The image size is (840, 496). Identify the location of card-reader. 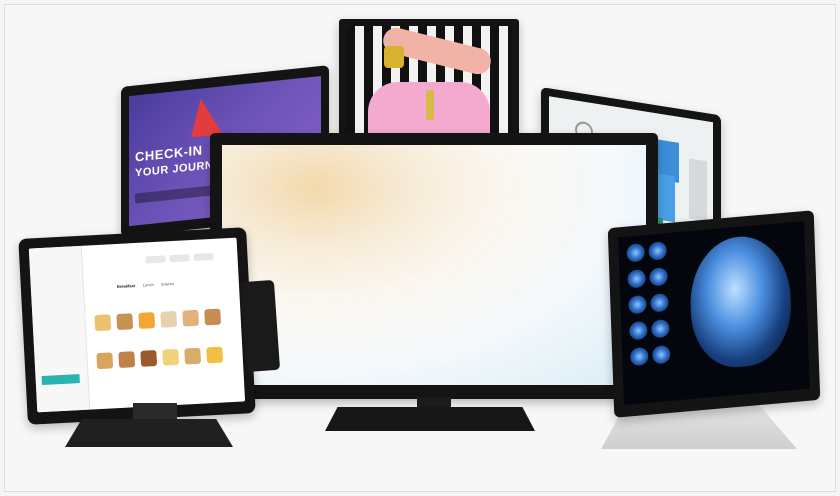
(260, 326).